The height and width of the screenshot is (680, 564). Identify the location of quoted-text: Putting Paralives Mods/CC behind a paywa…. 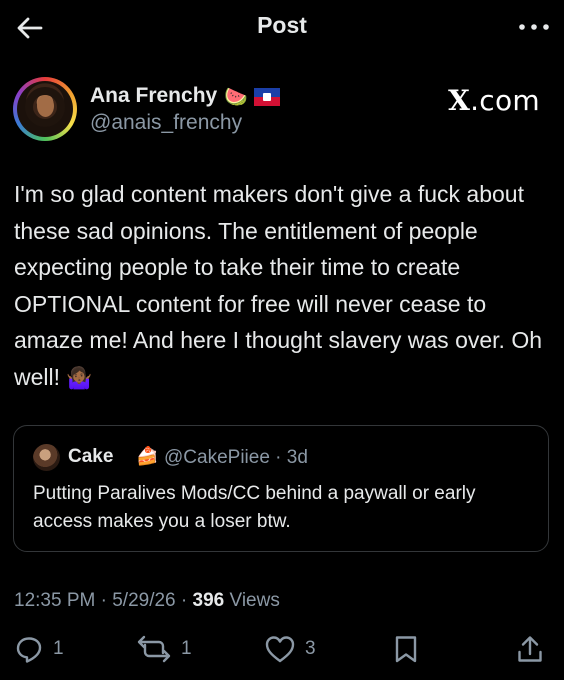
(254, 507).